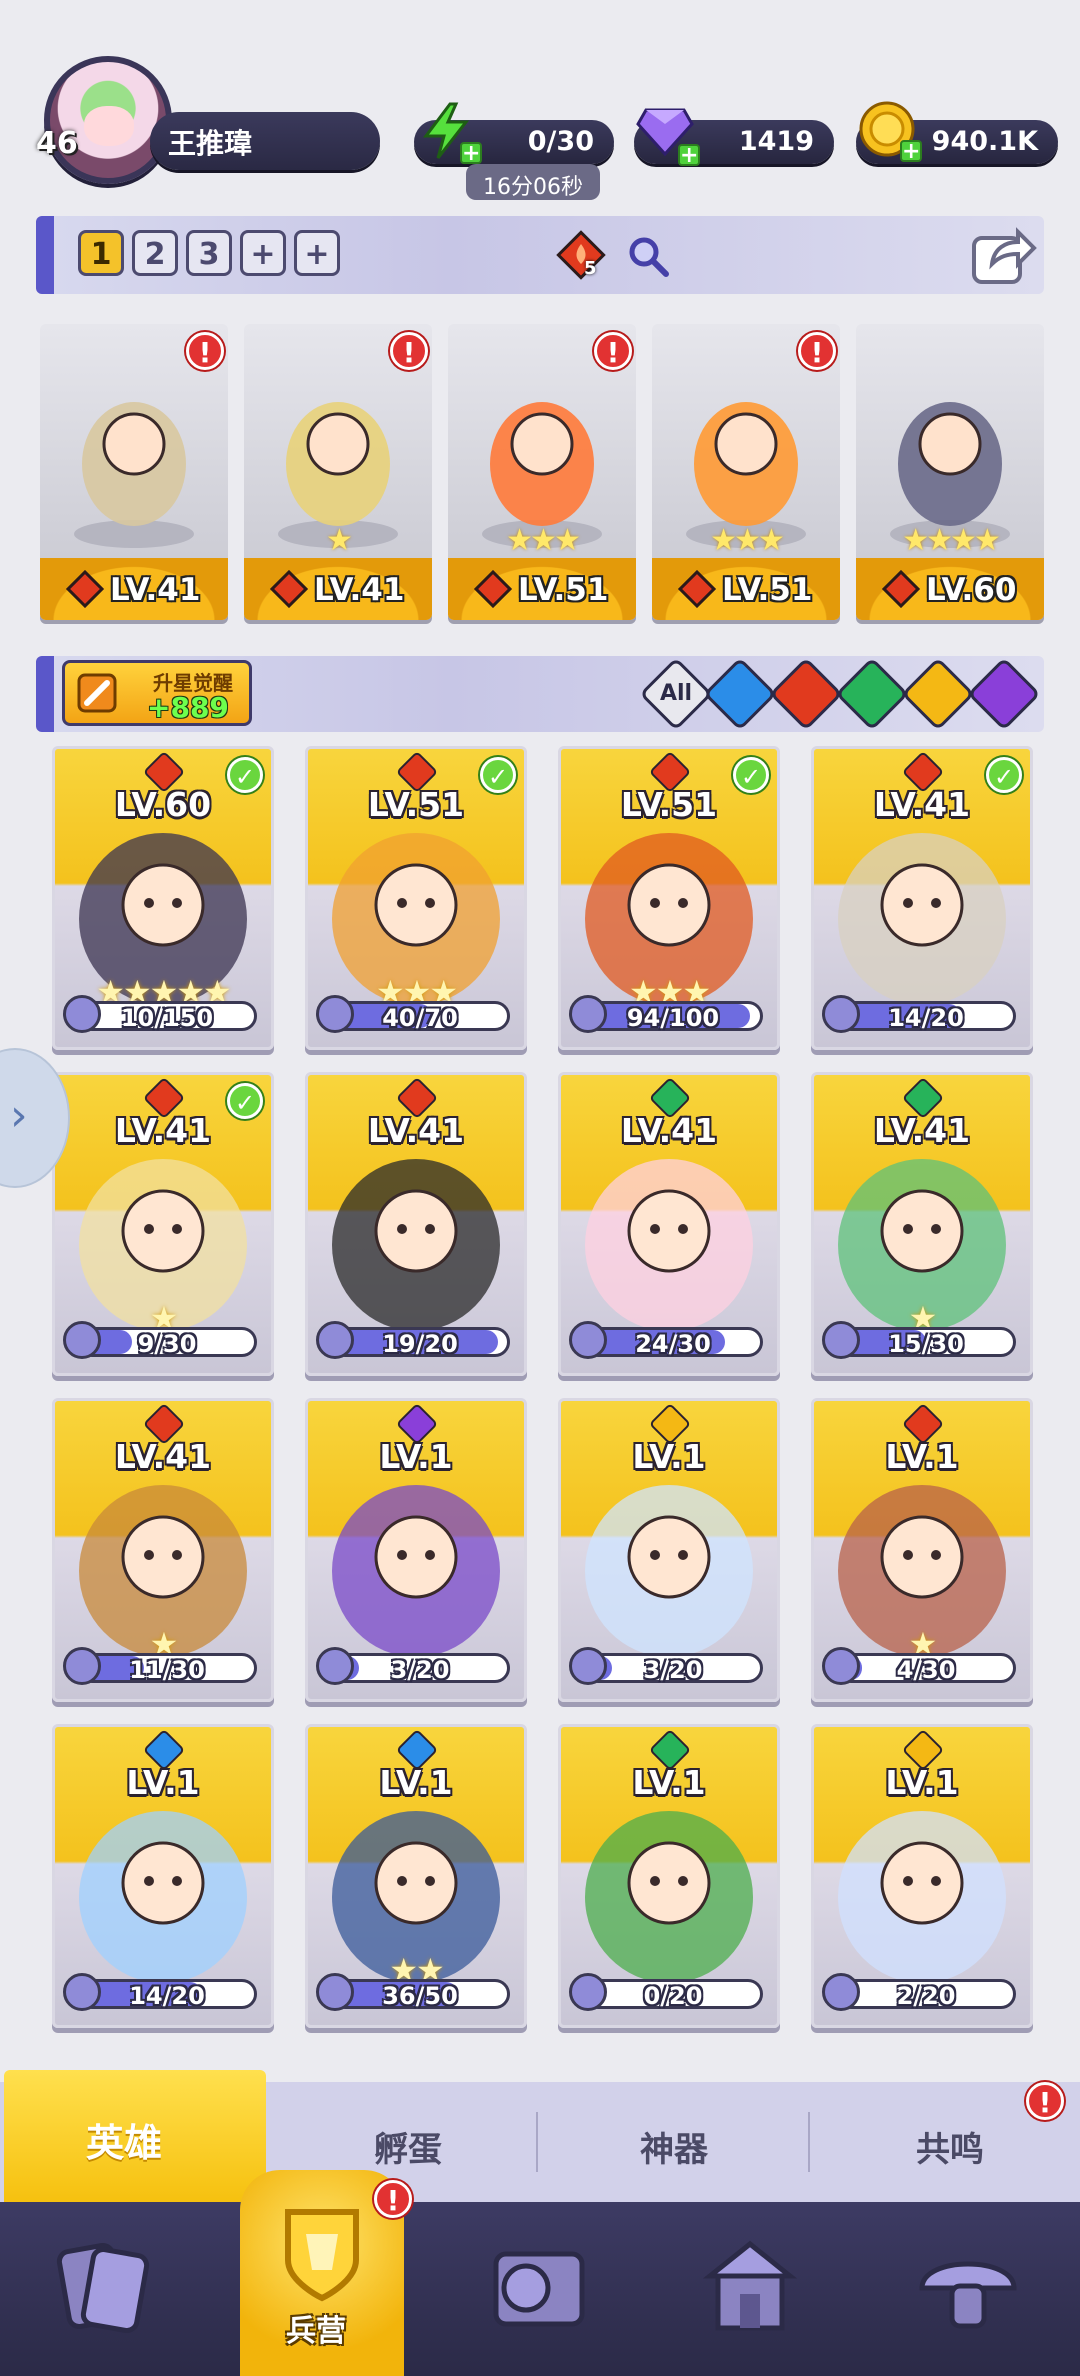 The image size is (1080, 2376). What do you see at coordinates (922, 1876) in the screenshot?
I see `hero-card: LV.1 2/20` at bounding box center [922, 1876].